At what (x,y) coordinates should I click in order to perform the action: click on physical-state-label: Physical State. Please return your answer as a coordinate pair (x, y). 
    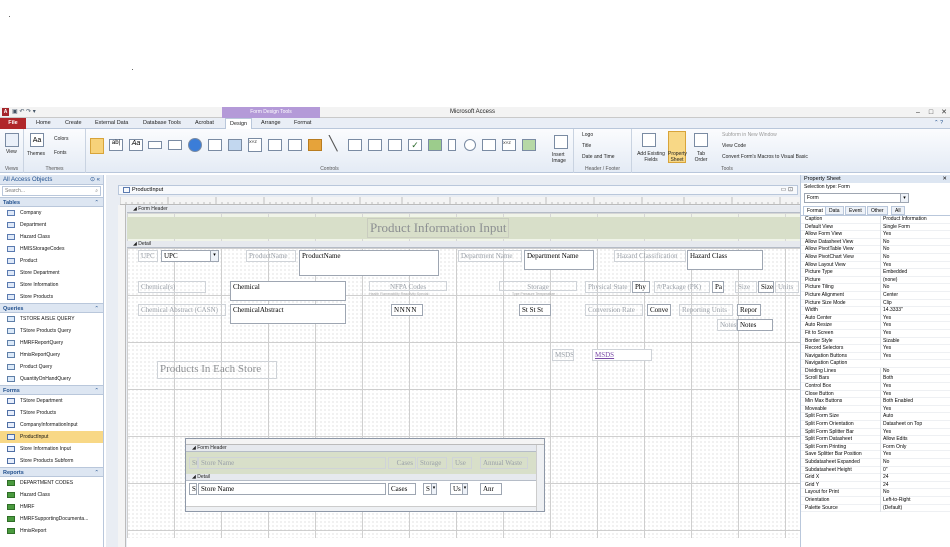
    Looking at the image, I should click on (608, 287).